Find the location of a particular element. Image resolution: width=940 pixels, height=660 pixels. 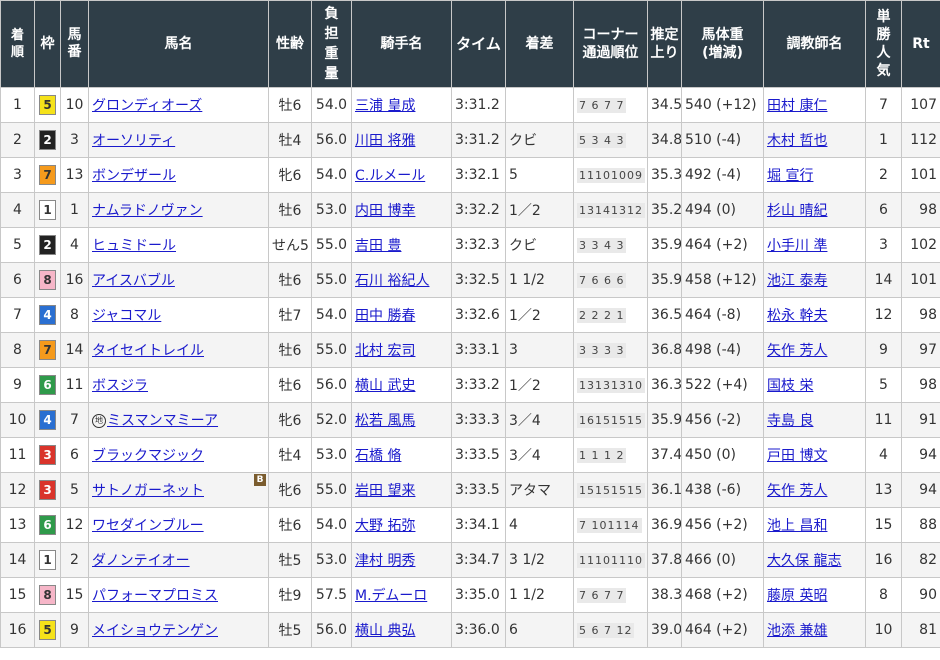

trainer-link: 小手川 準 is located at coordinates (797, 246).